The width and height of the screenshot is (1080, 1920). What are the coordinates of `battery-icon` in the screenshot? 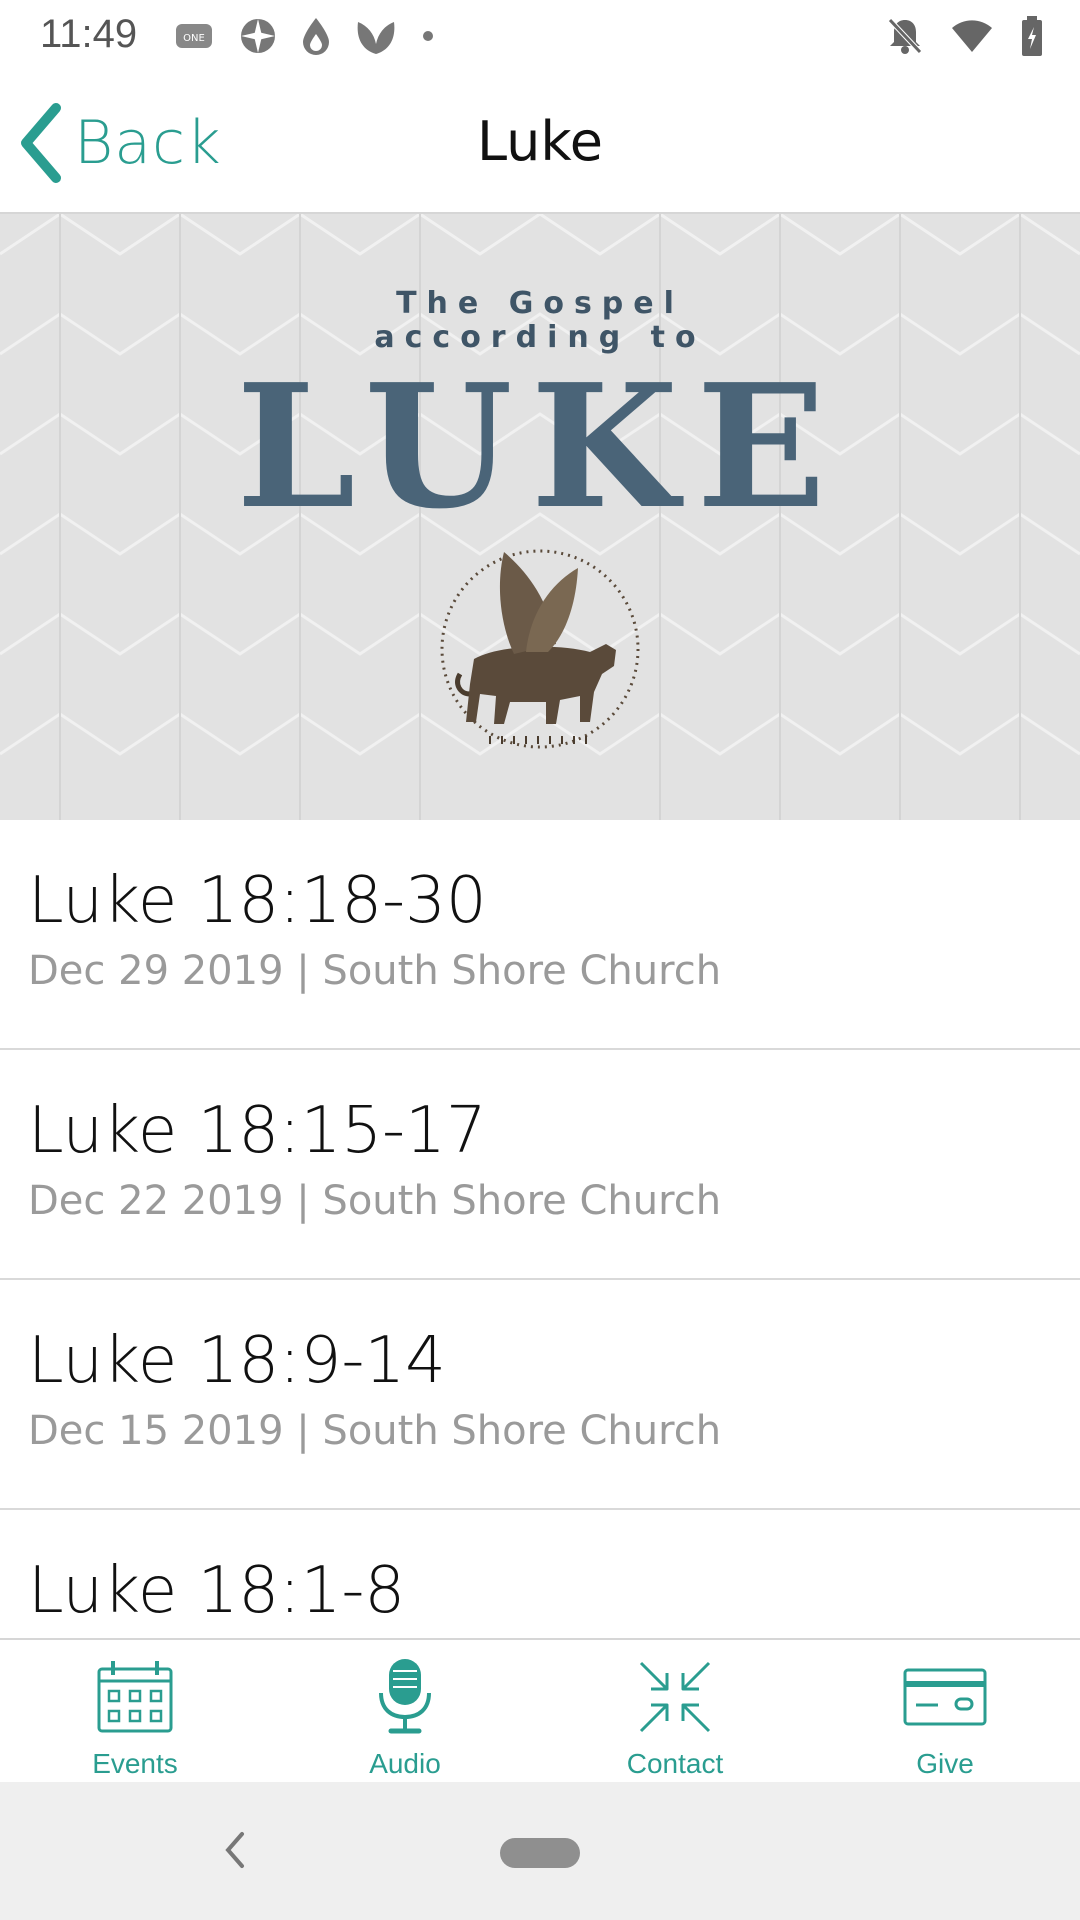 It's located at (1032, 36).